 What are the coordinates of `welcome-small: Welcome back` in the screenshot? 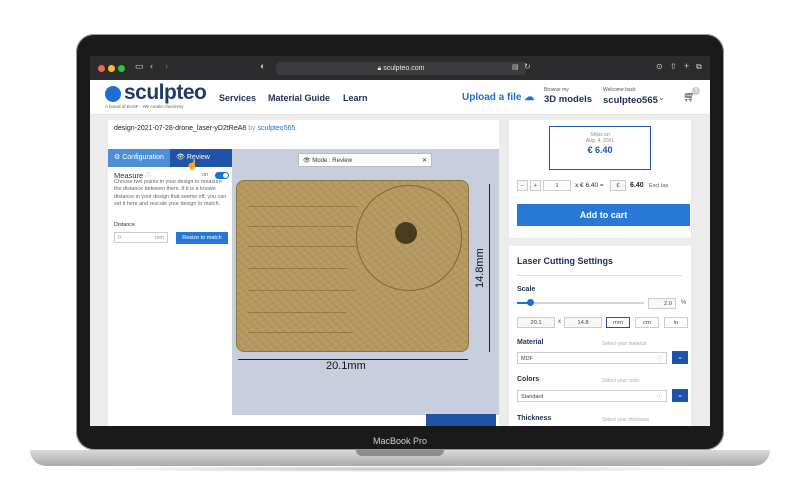 It's located at (619, 90).